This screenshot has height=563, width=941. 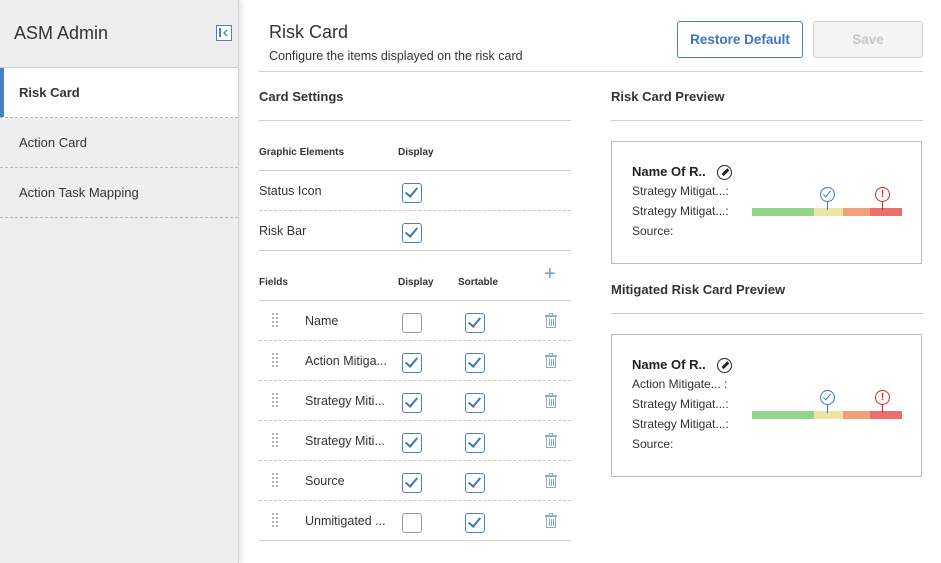 I want to click on fields-sortable-header: Sortable, so click(x=478, y=282).